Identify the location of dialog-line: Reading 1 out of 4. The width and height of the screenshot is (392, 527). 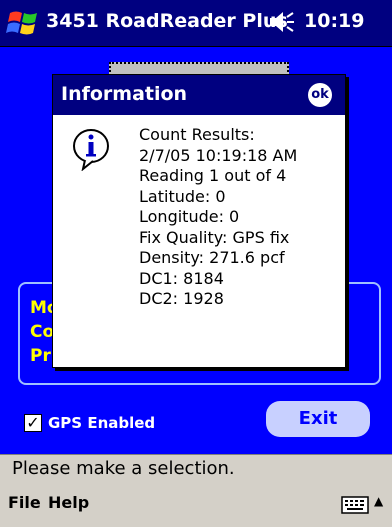
(213, 175).